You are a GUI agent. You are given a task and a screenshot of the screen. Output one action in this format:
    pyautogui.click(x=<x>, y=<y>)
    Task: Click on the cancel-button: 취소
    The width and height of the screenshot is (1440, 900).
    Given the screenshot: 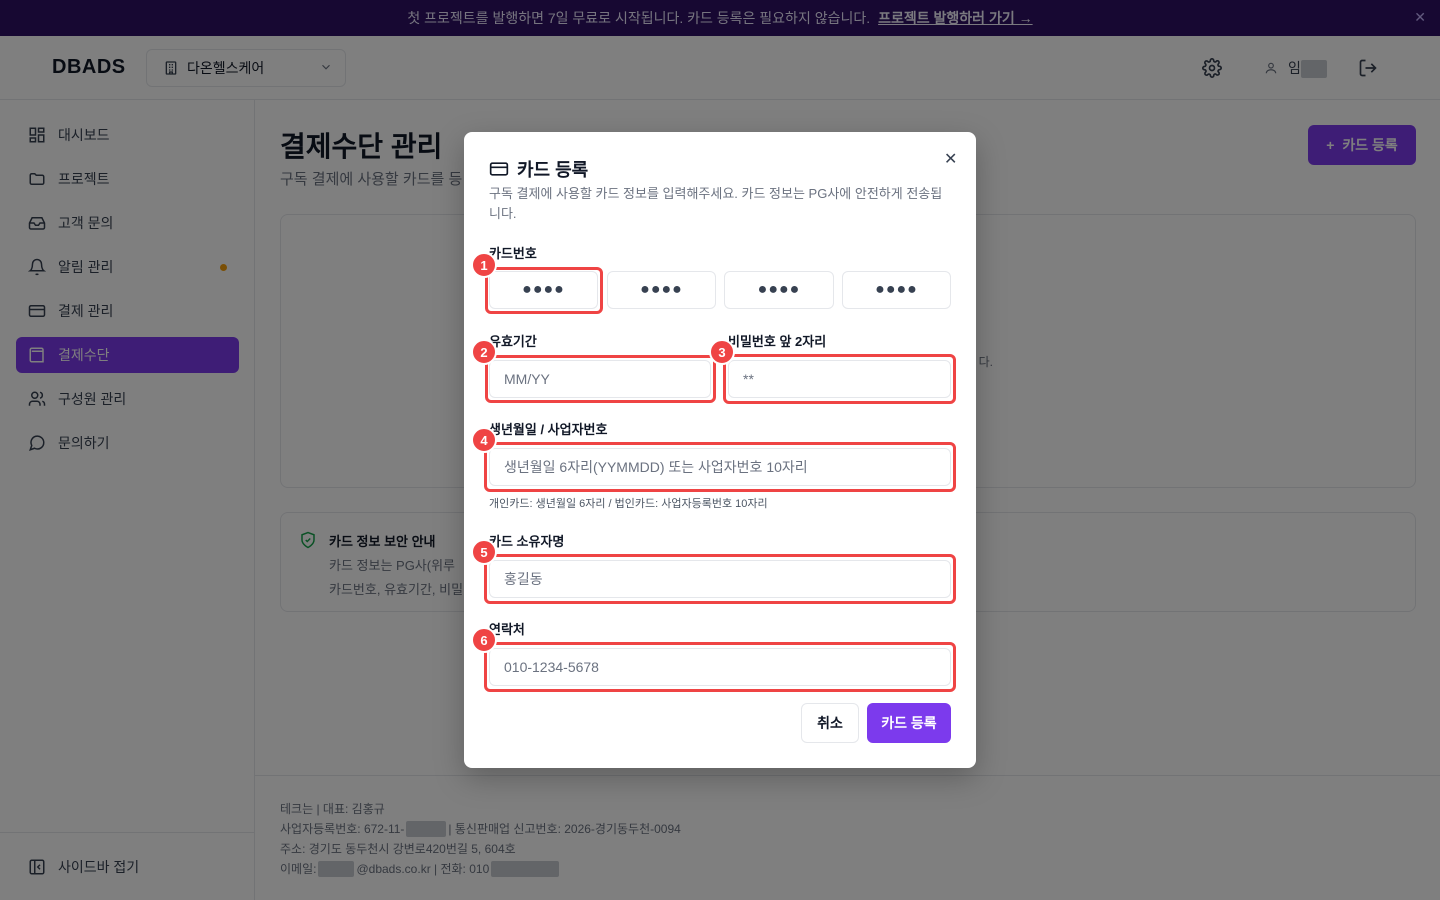 What is the action you would take?
    pyautogui.click(x=830, y=723)
    